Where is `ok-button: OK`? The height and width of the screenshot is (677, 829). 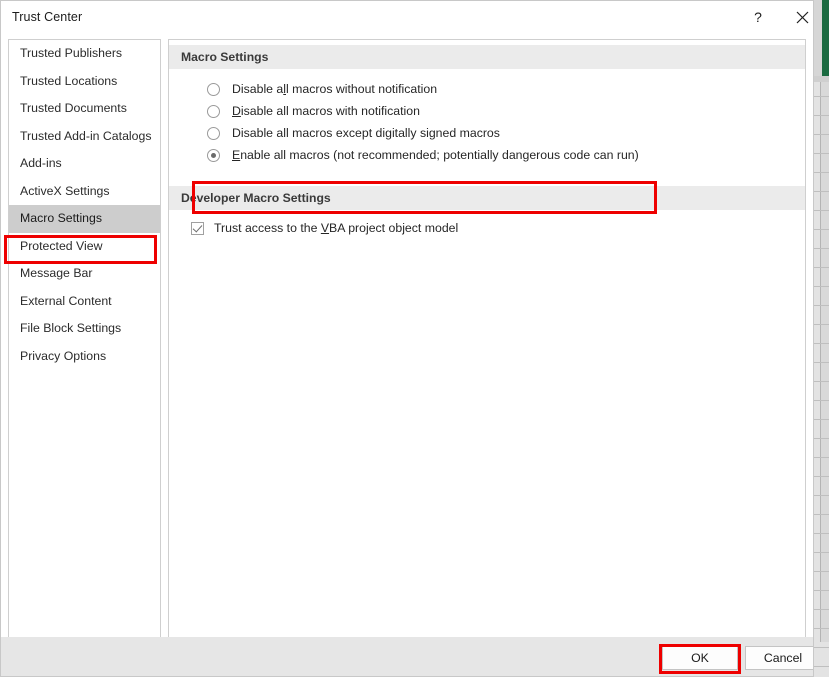
ok-button: OK is located at coordinates (700, 658).